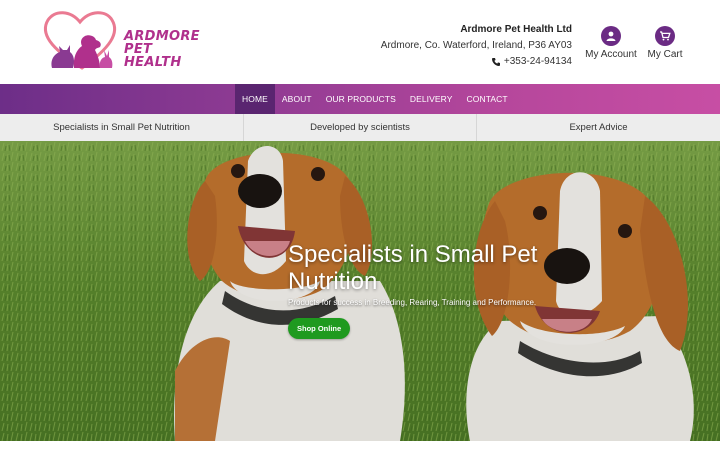  I want to click on nav-item-our-products: OUR PRODUCTS, so click(361, 99).